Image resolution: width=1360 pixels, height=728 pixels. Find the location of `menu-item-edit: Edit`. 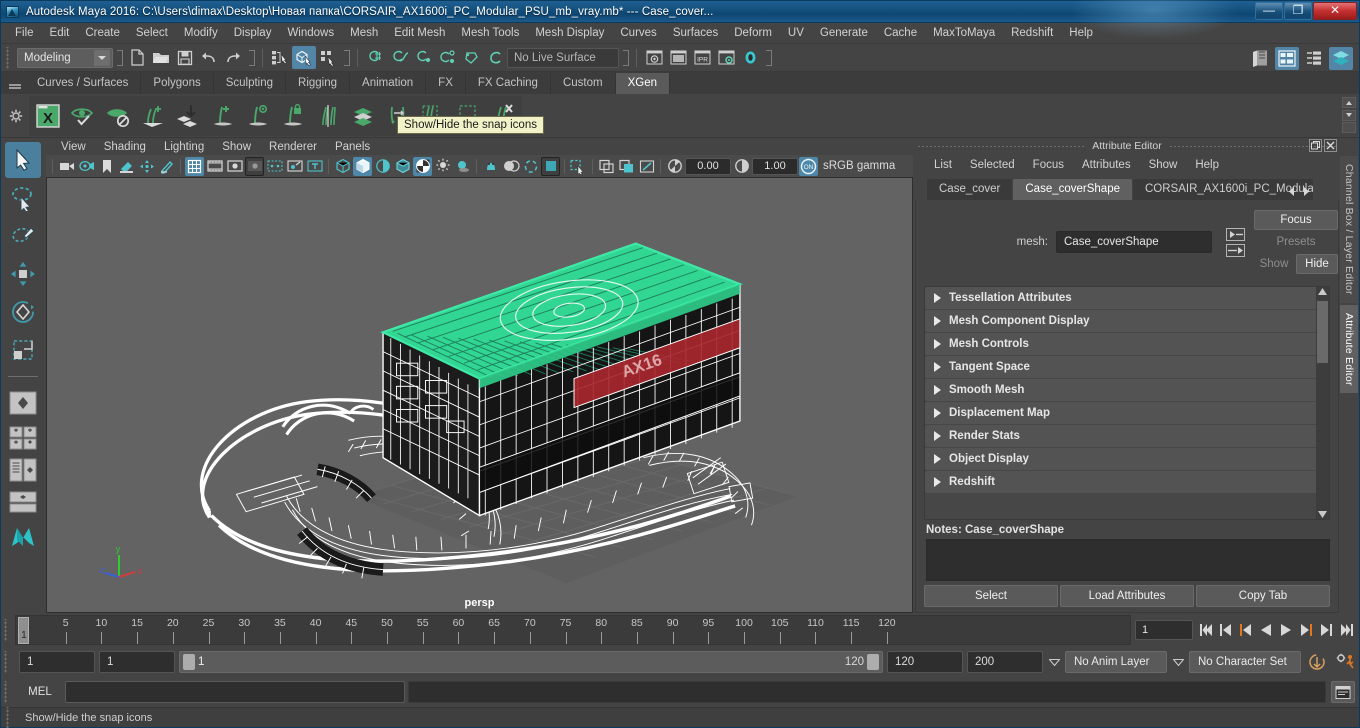

menu-item-edit: Edit is located at coordinates (60, 33).